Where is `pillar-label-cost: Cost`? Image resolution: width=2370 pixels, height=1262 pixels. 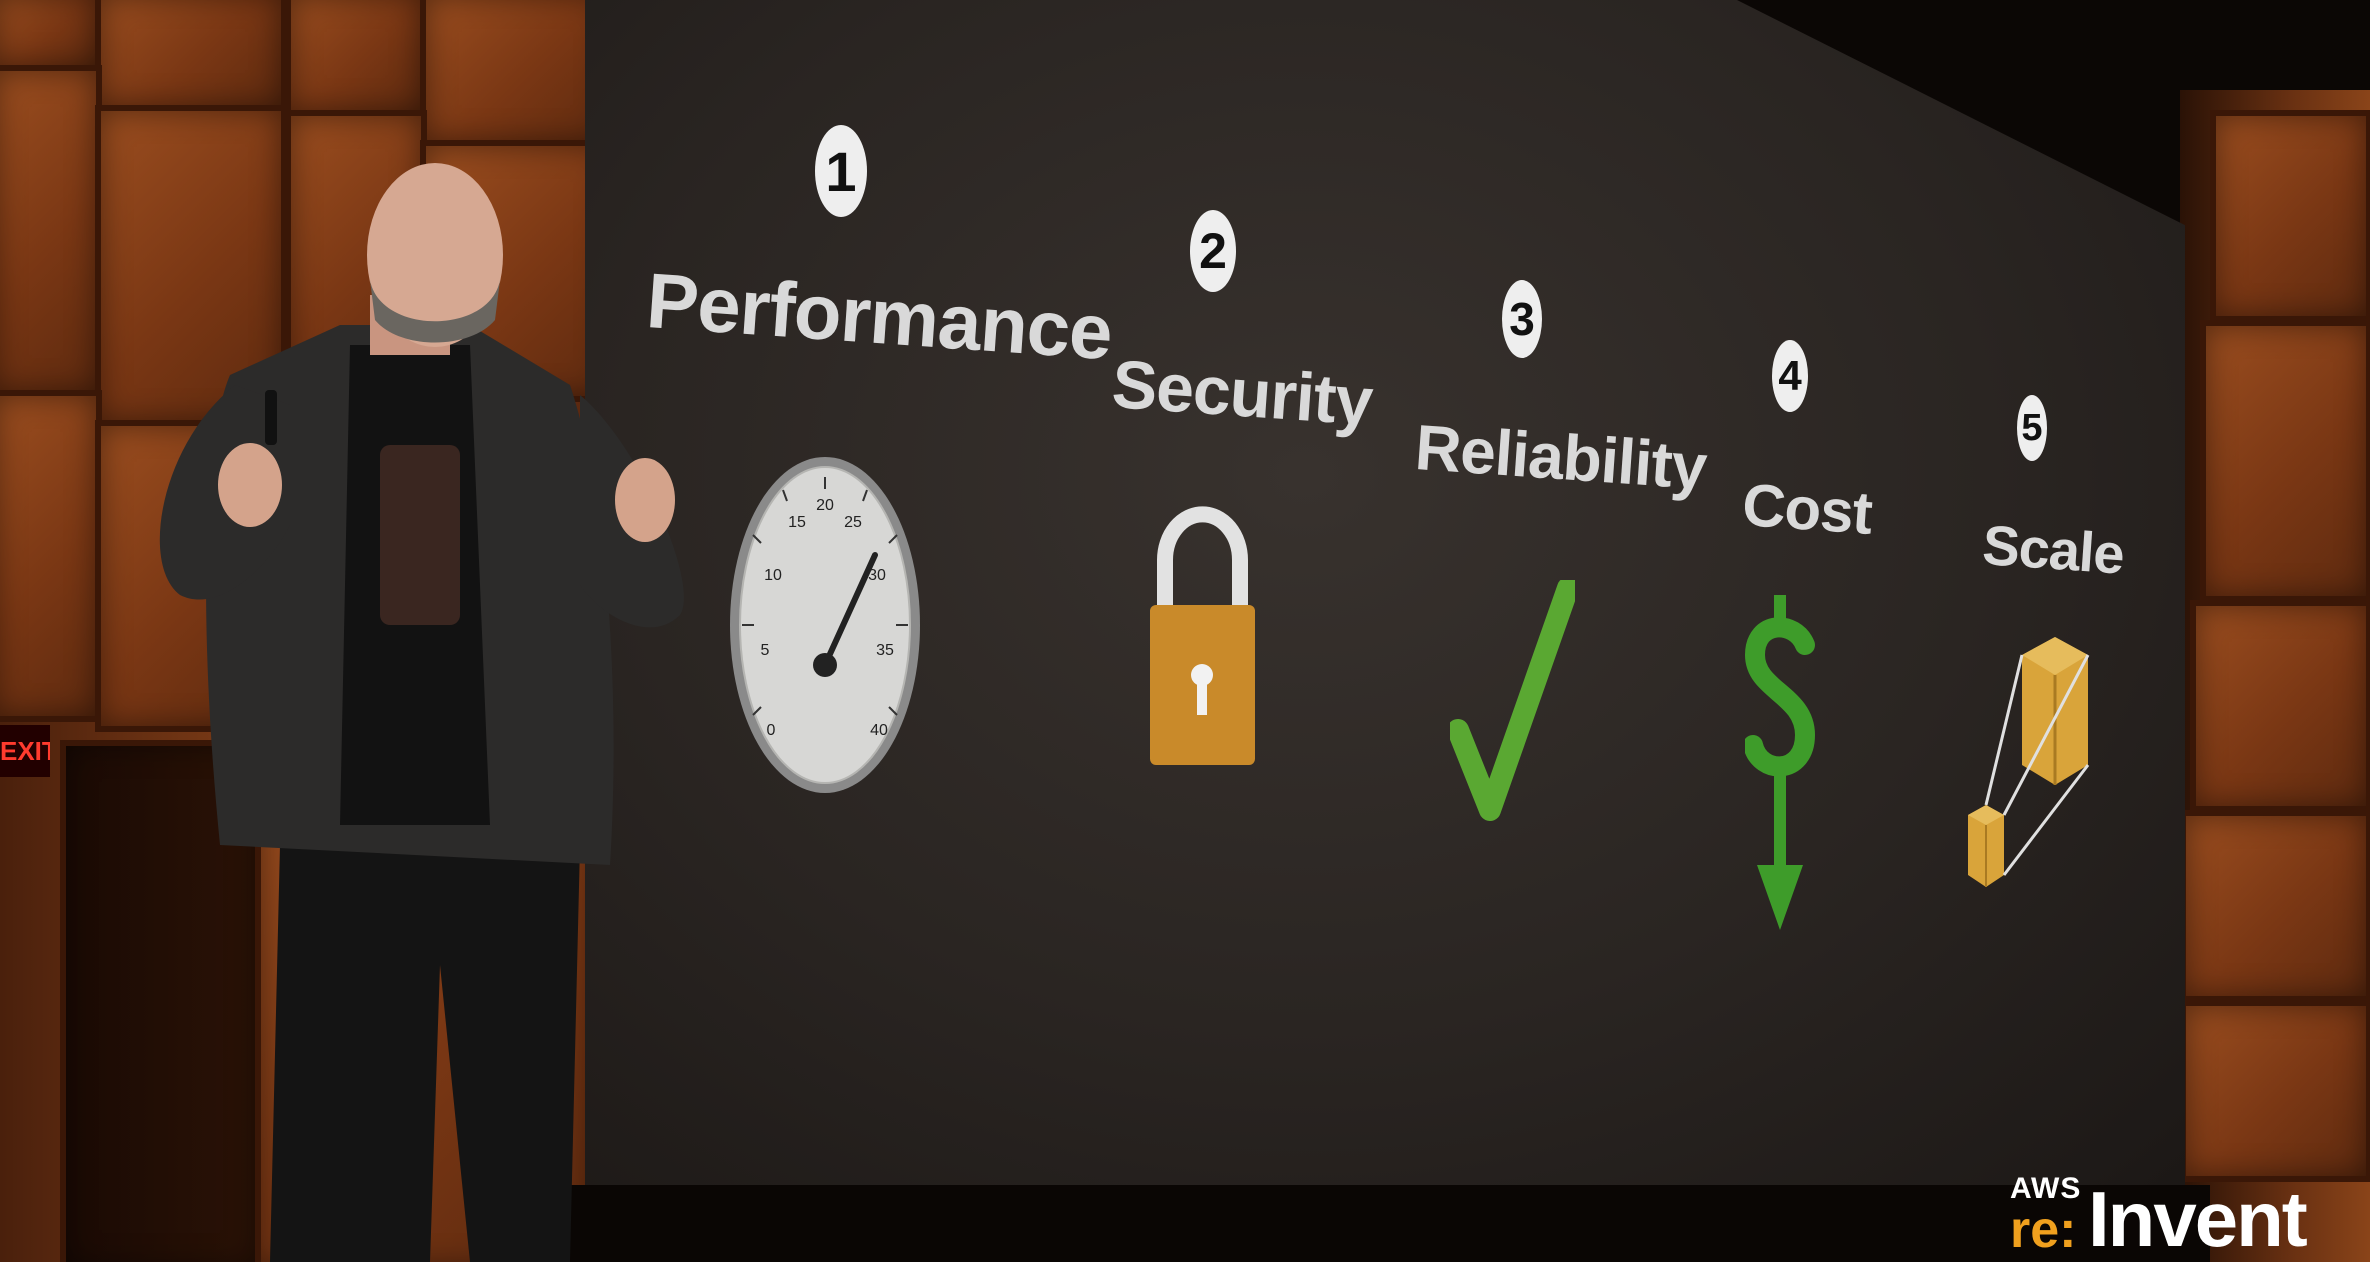
pillar-label-cost: Cost is located at coordinates (1807, 508).